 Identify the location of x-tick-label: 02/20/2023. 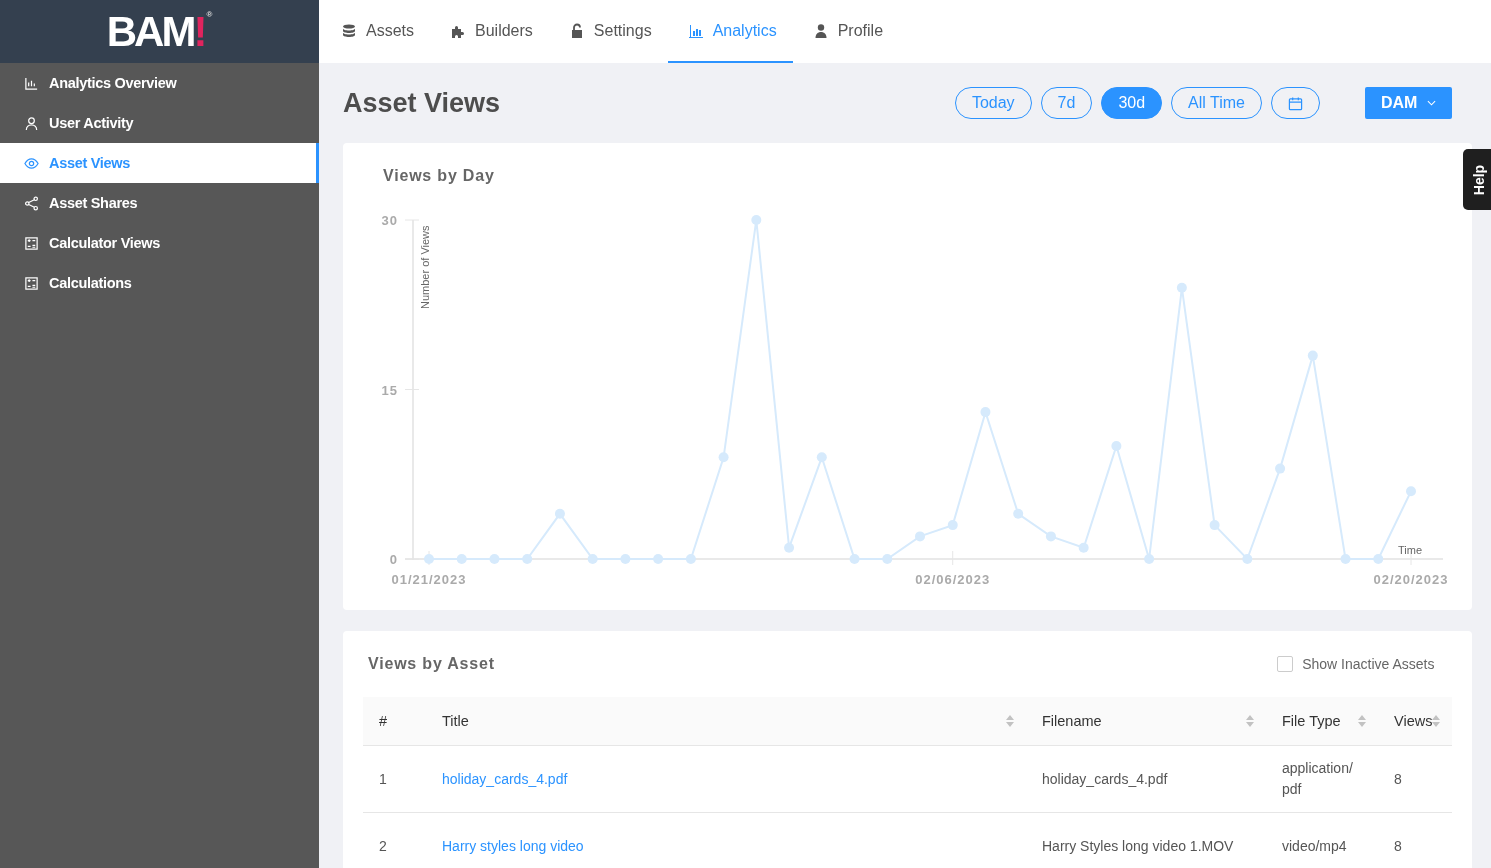
(1411, 579).